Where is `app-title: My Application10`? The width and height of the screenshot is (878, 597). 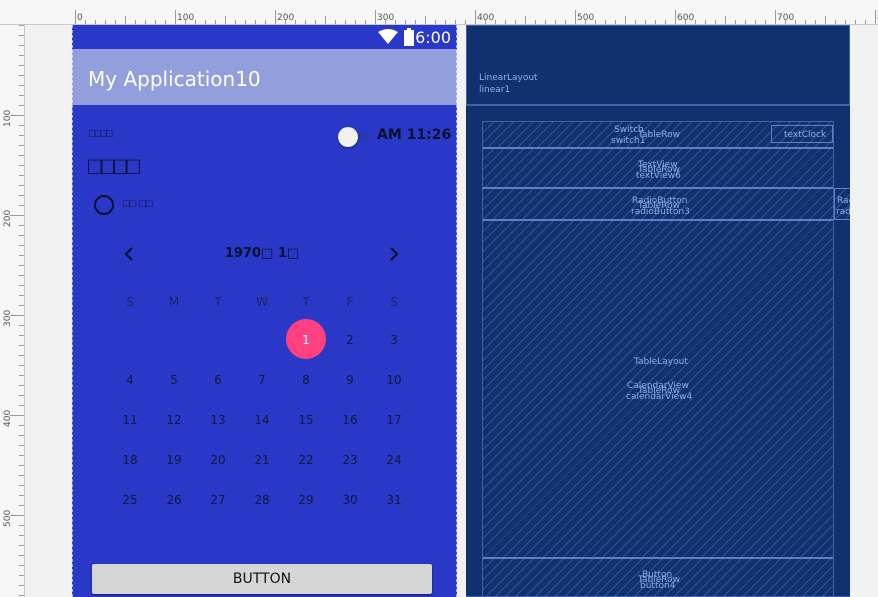
app-title: My Application10 is located at coordinates (174, 79).